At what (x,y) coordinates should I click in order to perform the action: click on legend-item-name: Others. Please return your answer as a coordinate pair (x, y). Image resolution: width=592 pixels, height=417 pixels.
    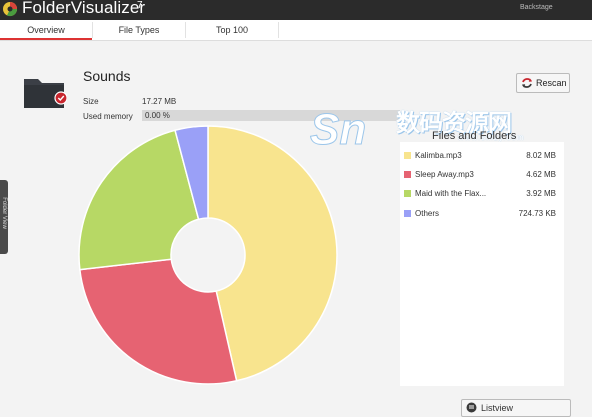
    Looking at the image, I should click on (427, 213).